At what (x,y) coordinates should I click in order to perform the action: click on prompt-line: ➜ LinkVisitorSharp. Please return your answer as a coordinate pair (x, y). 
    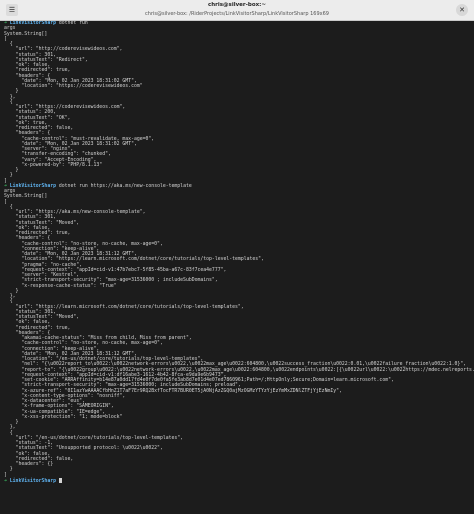
    Looking at the image, I should click on (236, 480).